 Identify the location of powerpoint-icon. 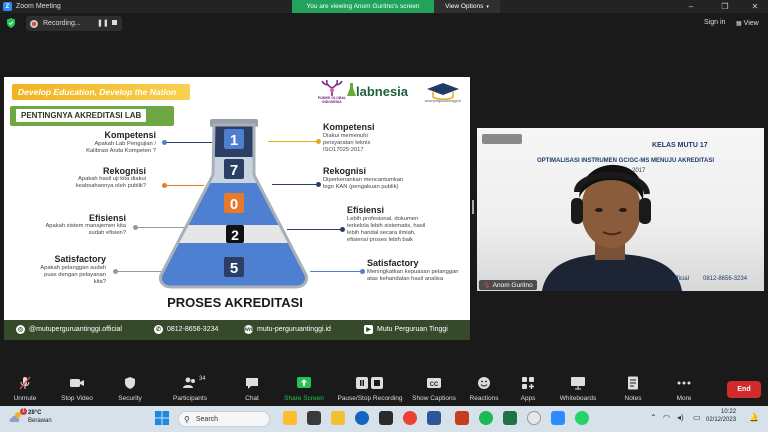
(462, 418).